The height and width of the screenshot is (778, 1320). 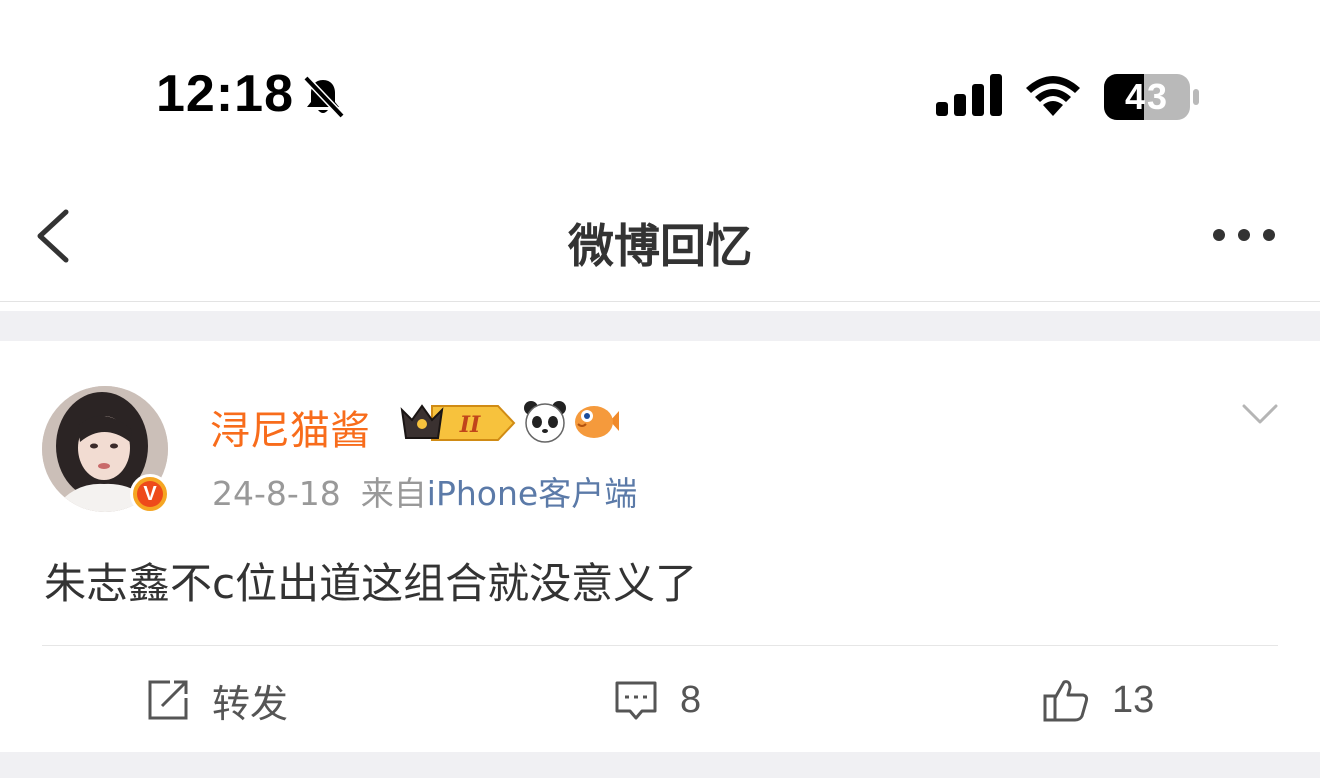 I want to click on section-divider, so click(x=660, y=326).